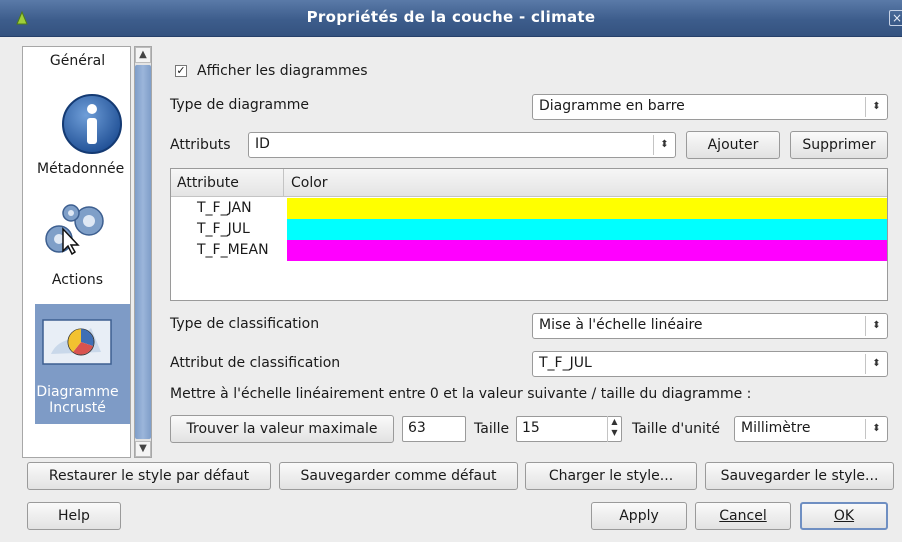 The width and height of the screenshot is (902, 542). I want to click on table-header: Attribute Color, so click(529, 183).